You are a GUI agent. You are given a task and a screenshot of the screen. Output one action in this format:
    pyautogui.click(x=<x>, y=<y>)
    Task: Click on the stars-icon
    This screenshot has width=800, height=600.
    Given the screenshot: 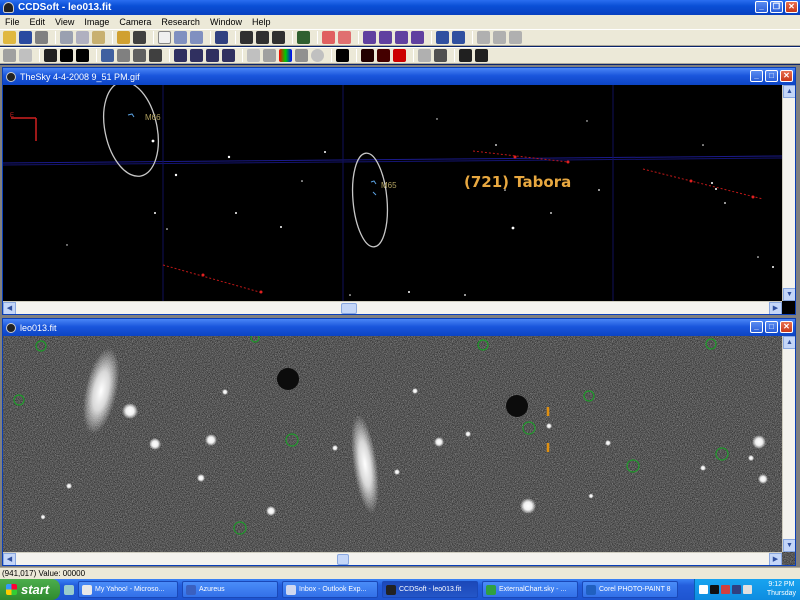 What is the action you would take?
    pyautogui.click(x=50, y=55)
    